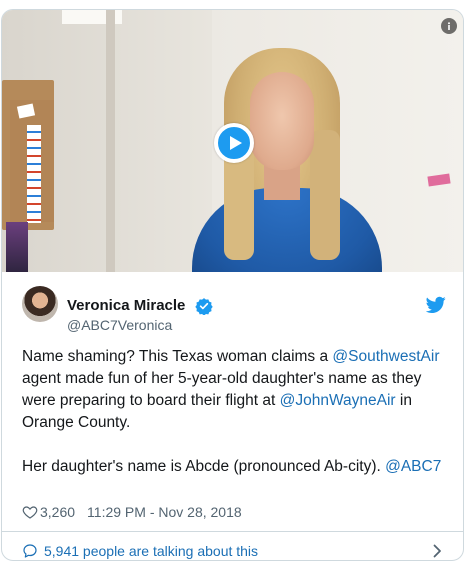 The height and width of the screenshot is (571, 465). Describe the element at coordinates (164, 512) in the screenshot. I see `tweet-timestamp: 11:29 PM - Nov 28, 2018` at that location.